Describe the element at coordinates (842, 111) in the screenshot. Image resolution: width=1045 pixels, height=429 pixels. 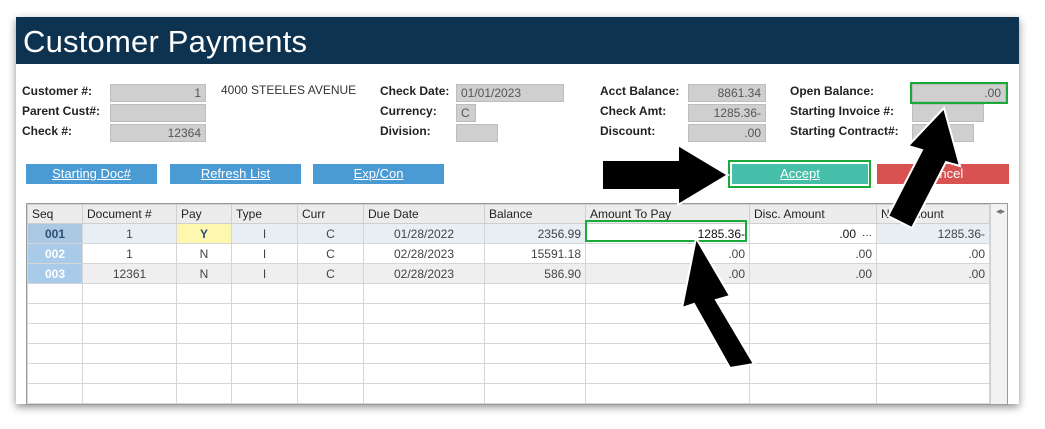
I see `starting-invoice-label: Starting Invoice #:` at that location.